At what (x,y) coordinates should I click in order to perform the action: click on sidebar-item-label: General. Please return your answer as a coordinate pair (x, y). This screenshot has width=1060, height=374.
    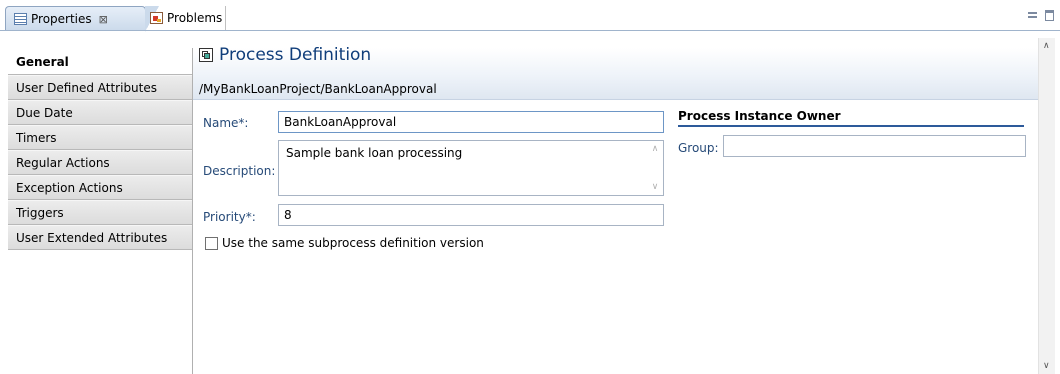
    Looking at the image, I should click on (42, 61).